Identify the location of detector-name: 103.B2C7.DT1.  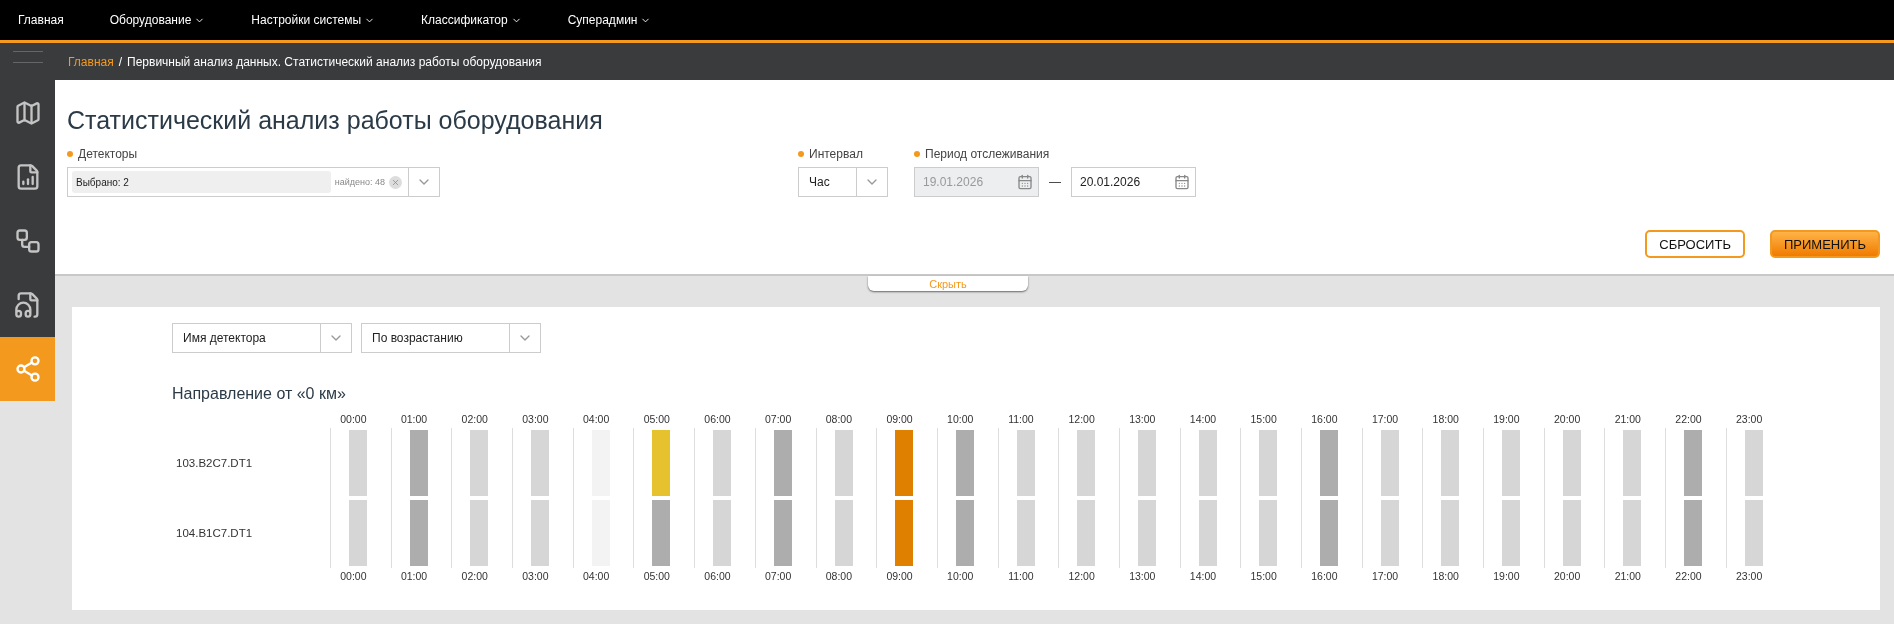
(214, 463).